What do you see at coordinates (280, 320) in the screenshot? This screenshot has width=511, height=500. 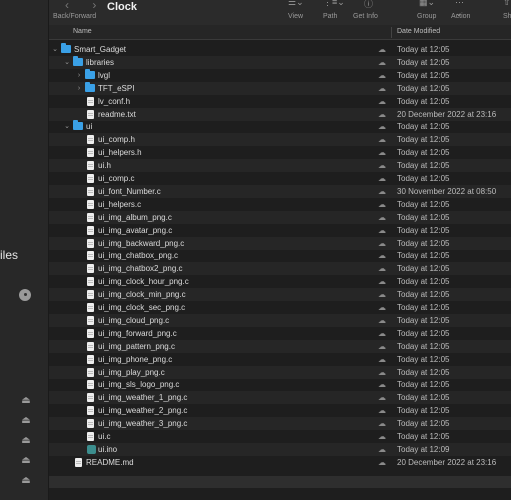 I see `file-row: ui_img_cloud_png.c ☁ Today at 12:05` at bounding box center [280, 320].